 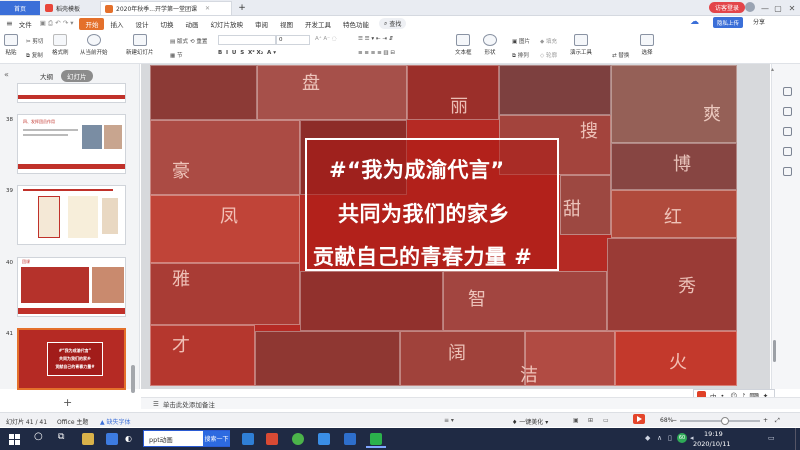 What do you see at coordinates (797, 439) in the screenshot?
I see `show-desktop-button` at bounding box center [797, 439].